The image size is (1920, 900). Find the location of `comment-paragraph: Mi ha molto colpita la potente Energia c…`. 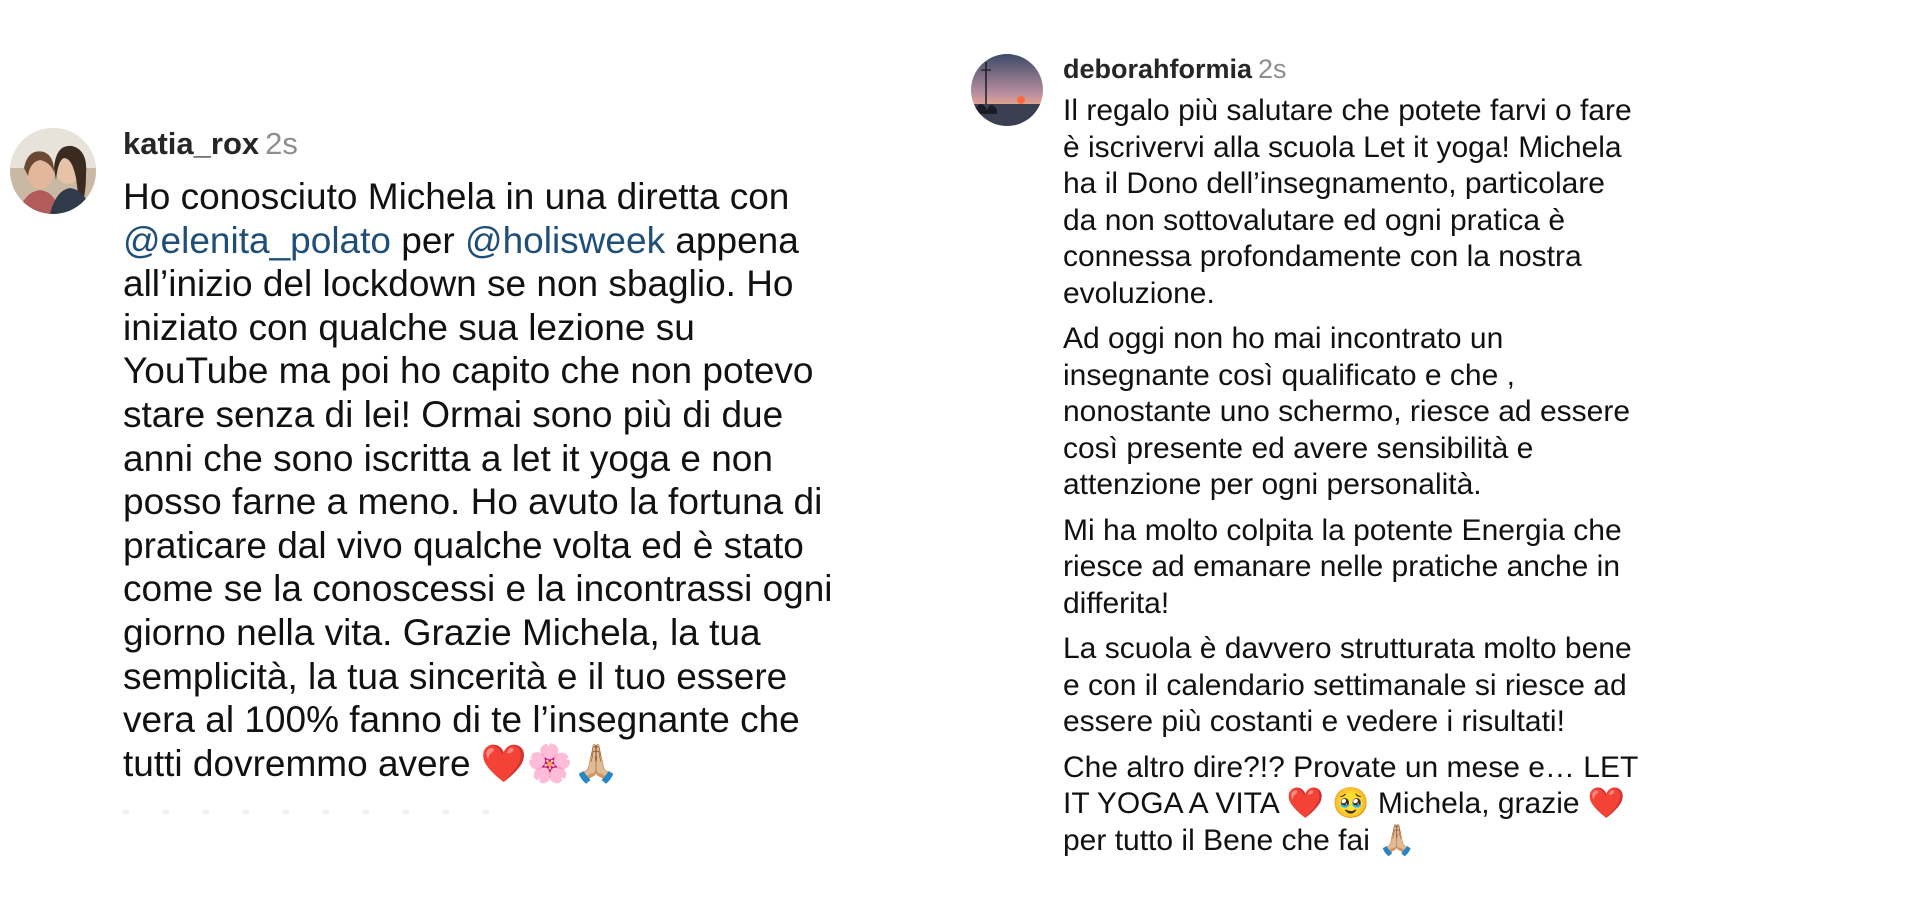

comment-paragraph: Mi ha molto colpita la potente Energia c… is located at coordinates (1463, 568).